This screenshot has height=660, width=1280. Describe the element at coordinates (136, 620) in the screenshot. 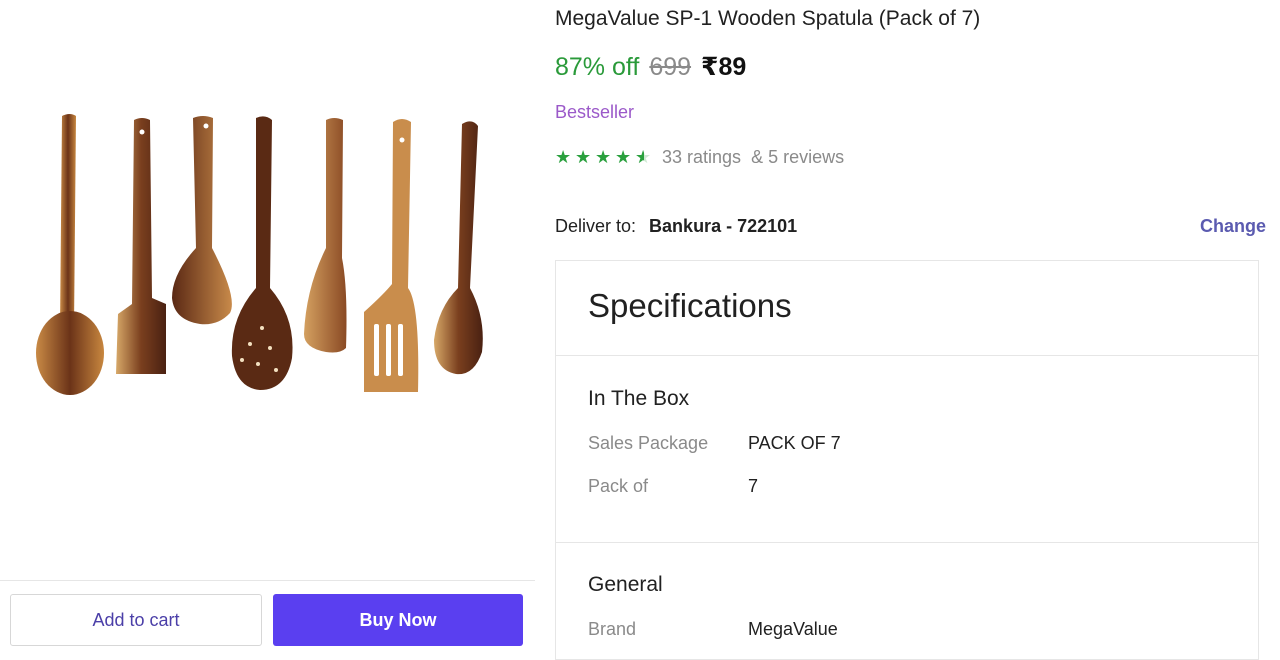

I see `add-to-cart-button: Add to cart` at that location.